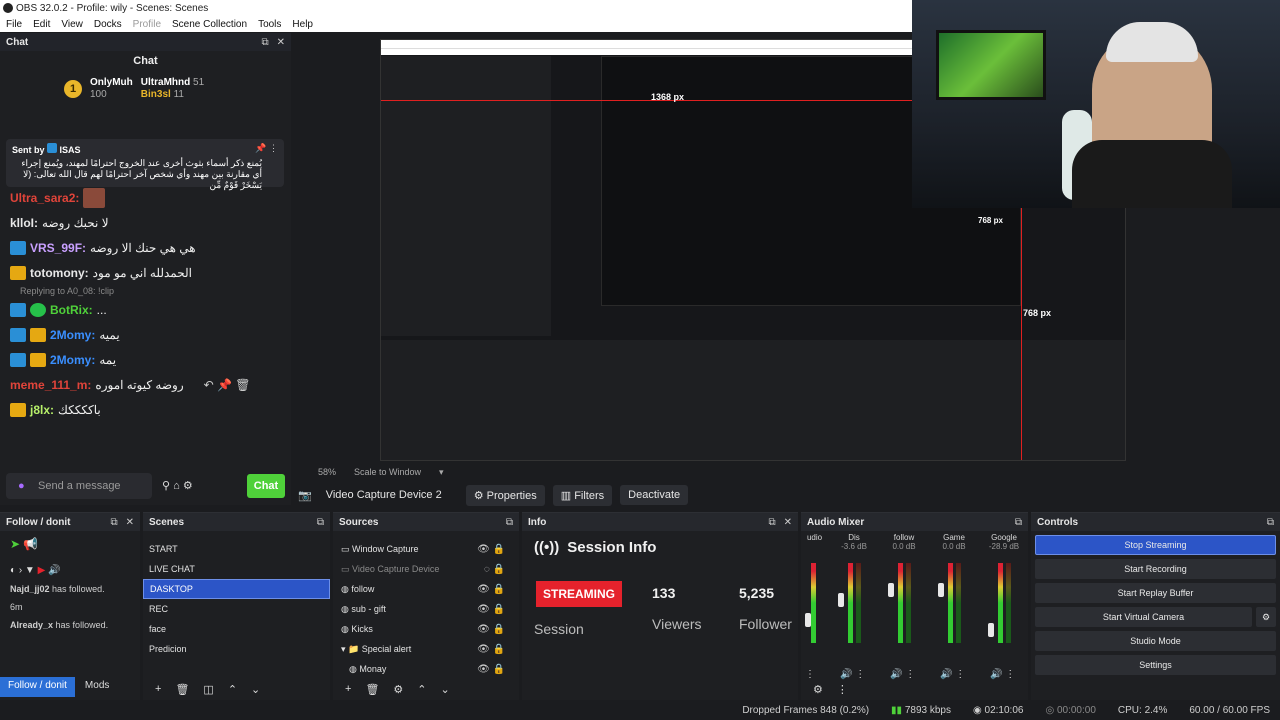  I want to click on start-replay-buffer-button: Start Replay Buffer, so click(1155, 593).